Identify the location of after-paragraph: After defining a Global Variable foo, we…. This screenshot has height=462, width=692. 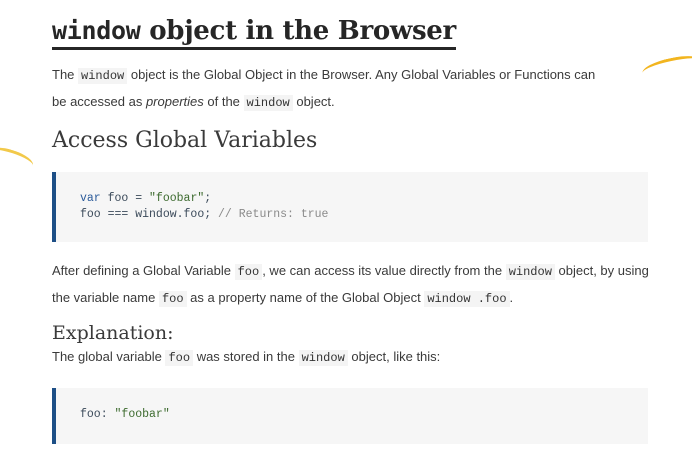
(352, 285).